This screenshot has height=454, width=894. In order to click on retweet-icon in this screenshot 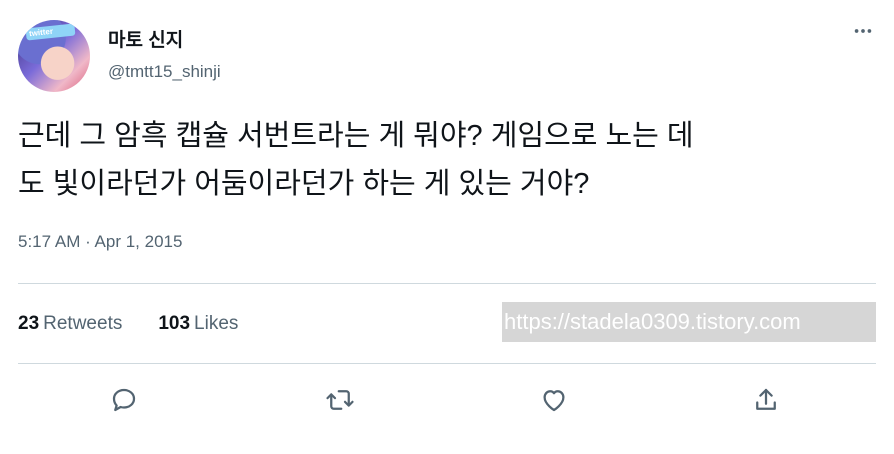, I will do `click(340, 400)`.